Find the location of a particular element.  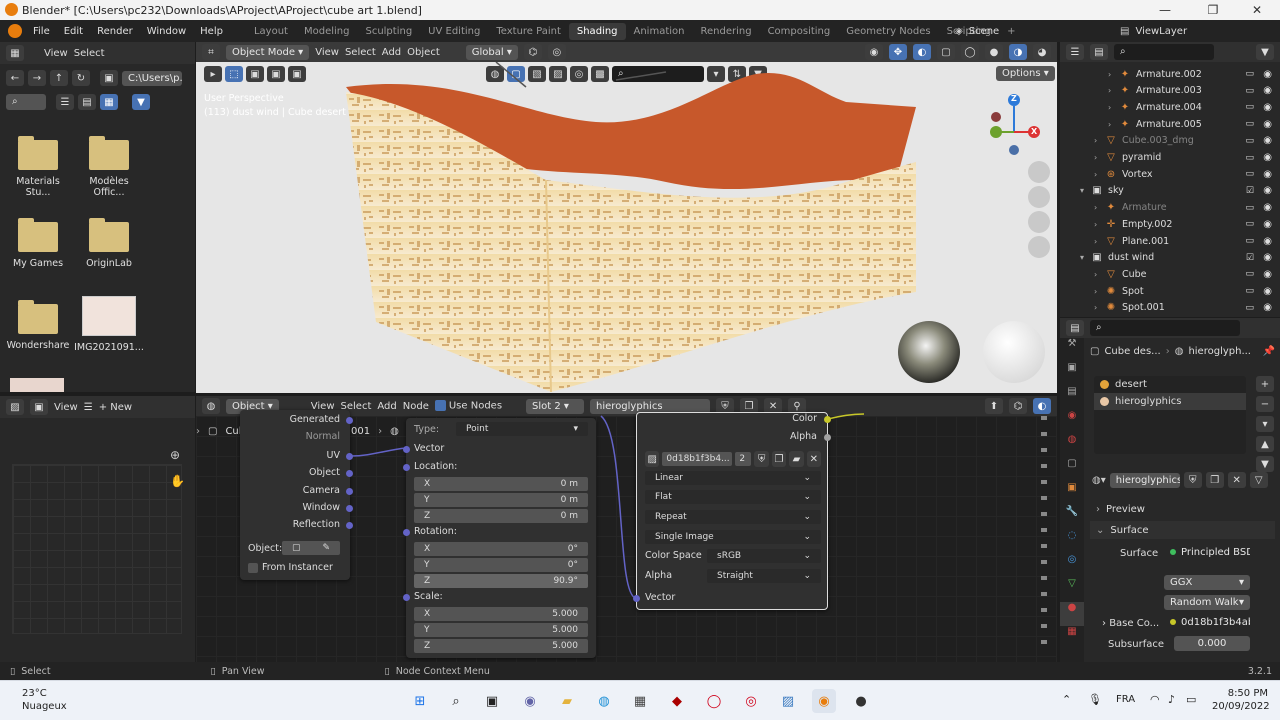

app-icon: ● is located at coordinates (861, 701).